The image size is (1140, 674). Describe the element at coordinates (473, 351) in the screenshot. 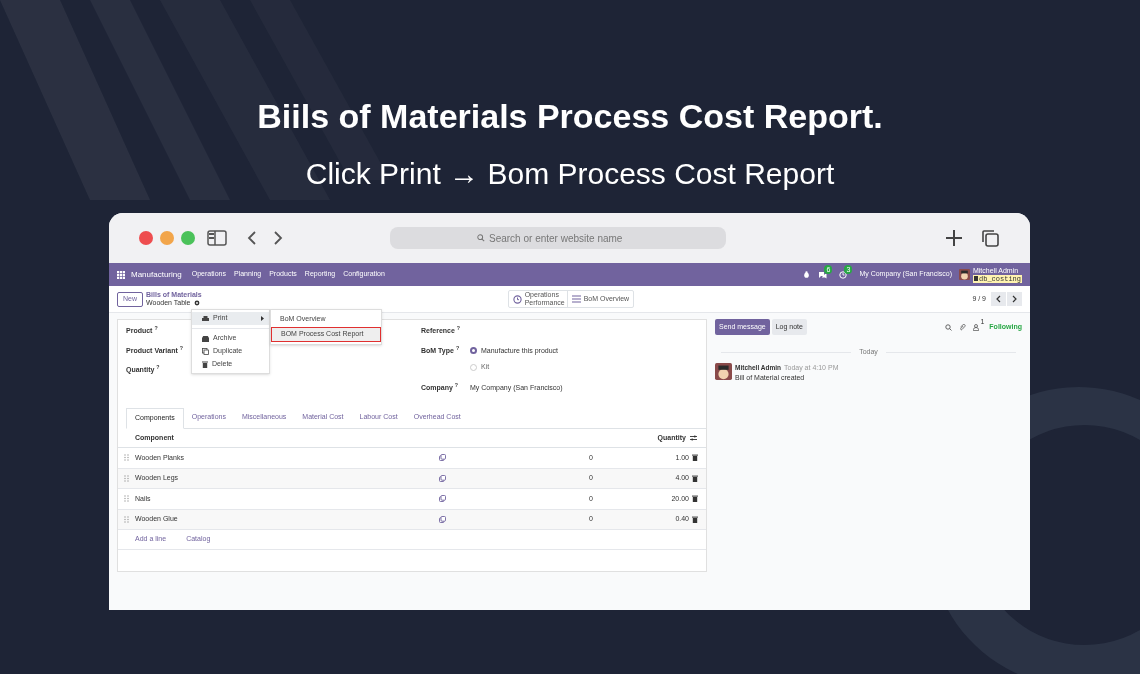

I see `radio-button` at that location.